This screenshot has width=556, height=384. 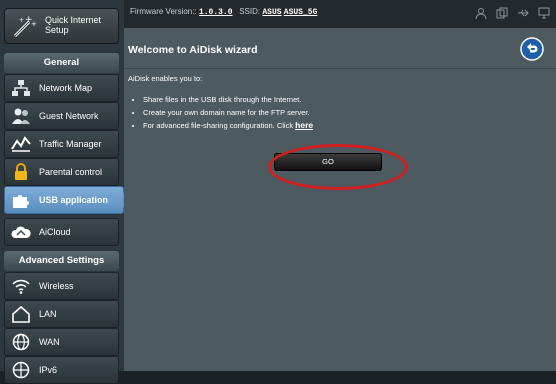 I want to click on sidebar-item-label: USB application, so click(x=74, y=200).